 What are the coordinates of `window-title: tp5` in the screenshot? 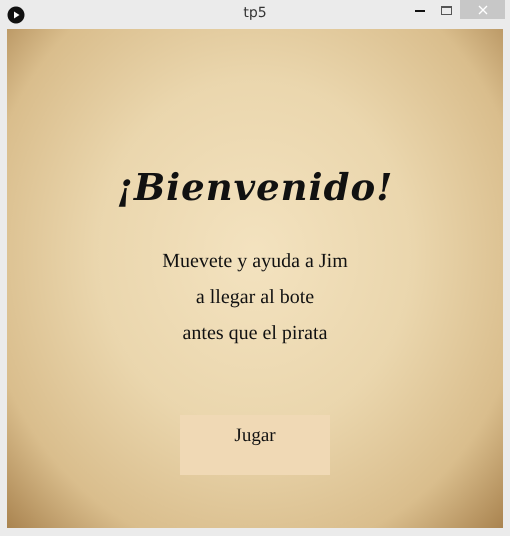 It's located at (255, 13).